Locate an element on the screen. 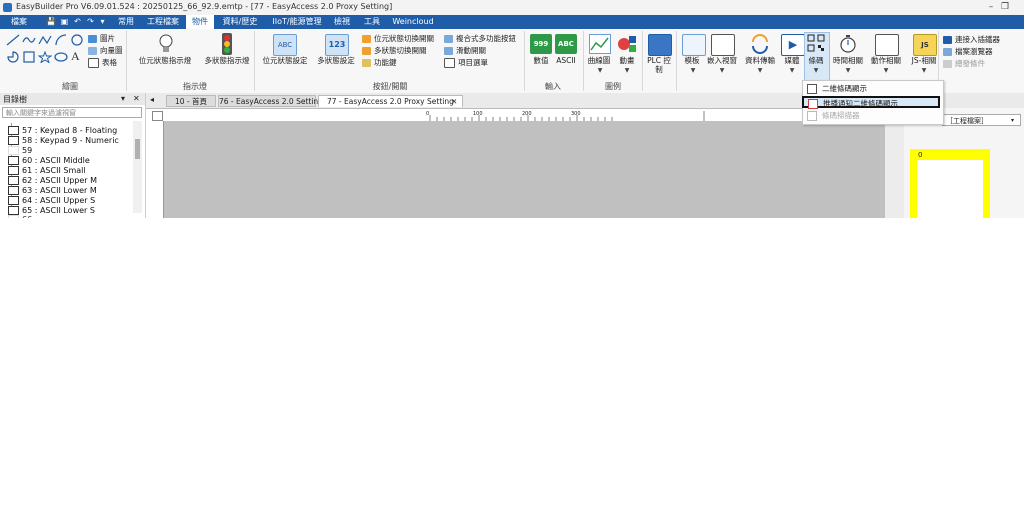 Image resolution: width=1024 pixels, height=506 pixels. tree-item: 62 : ASCII Upper M is located at coordinates (52, 181).